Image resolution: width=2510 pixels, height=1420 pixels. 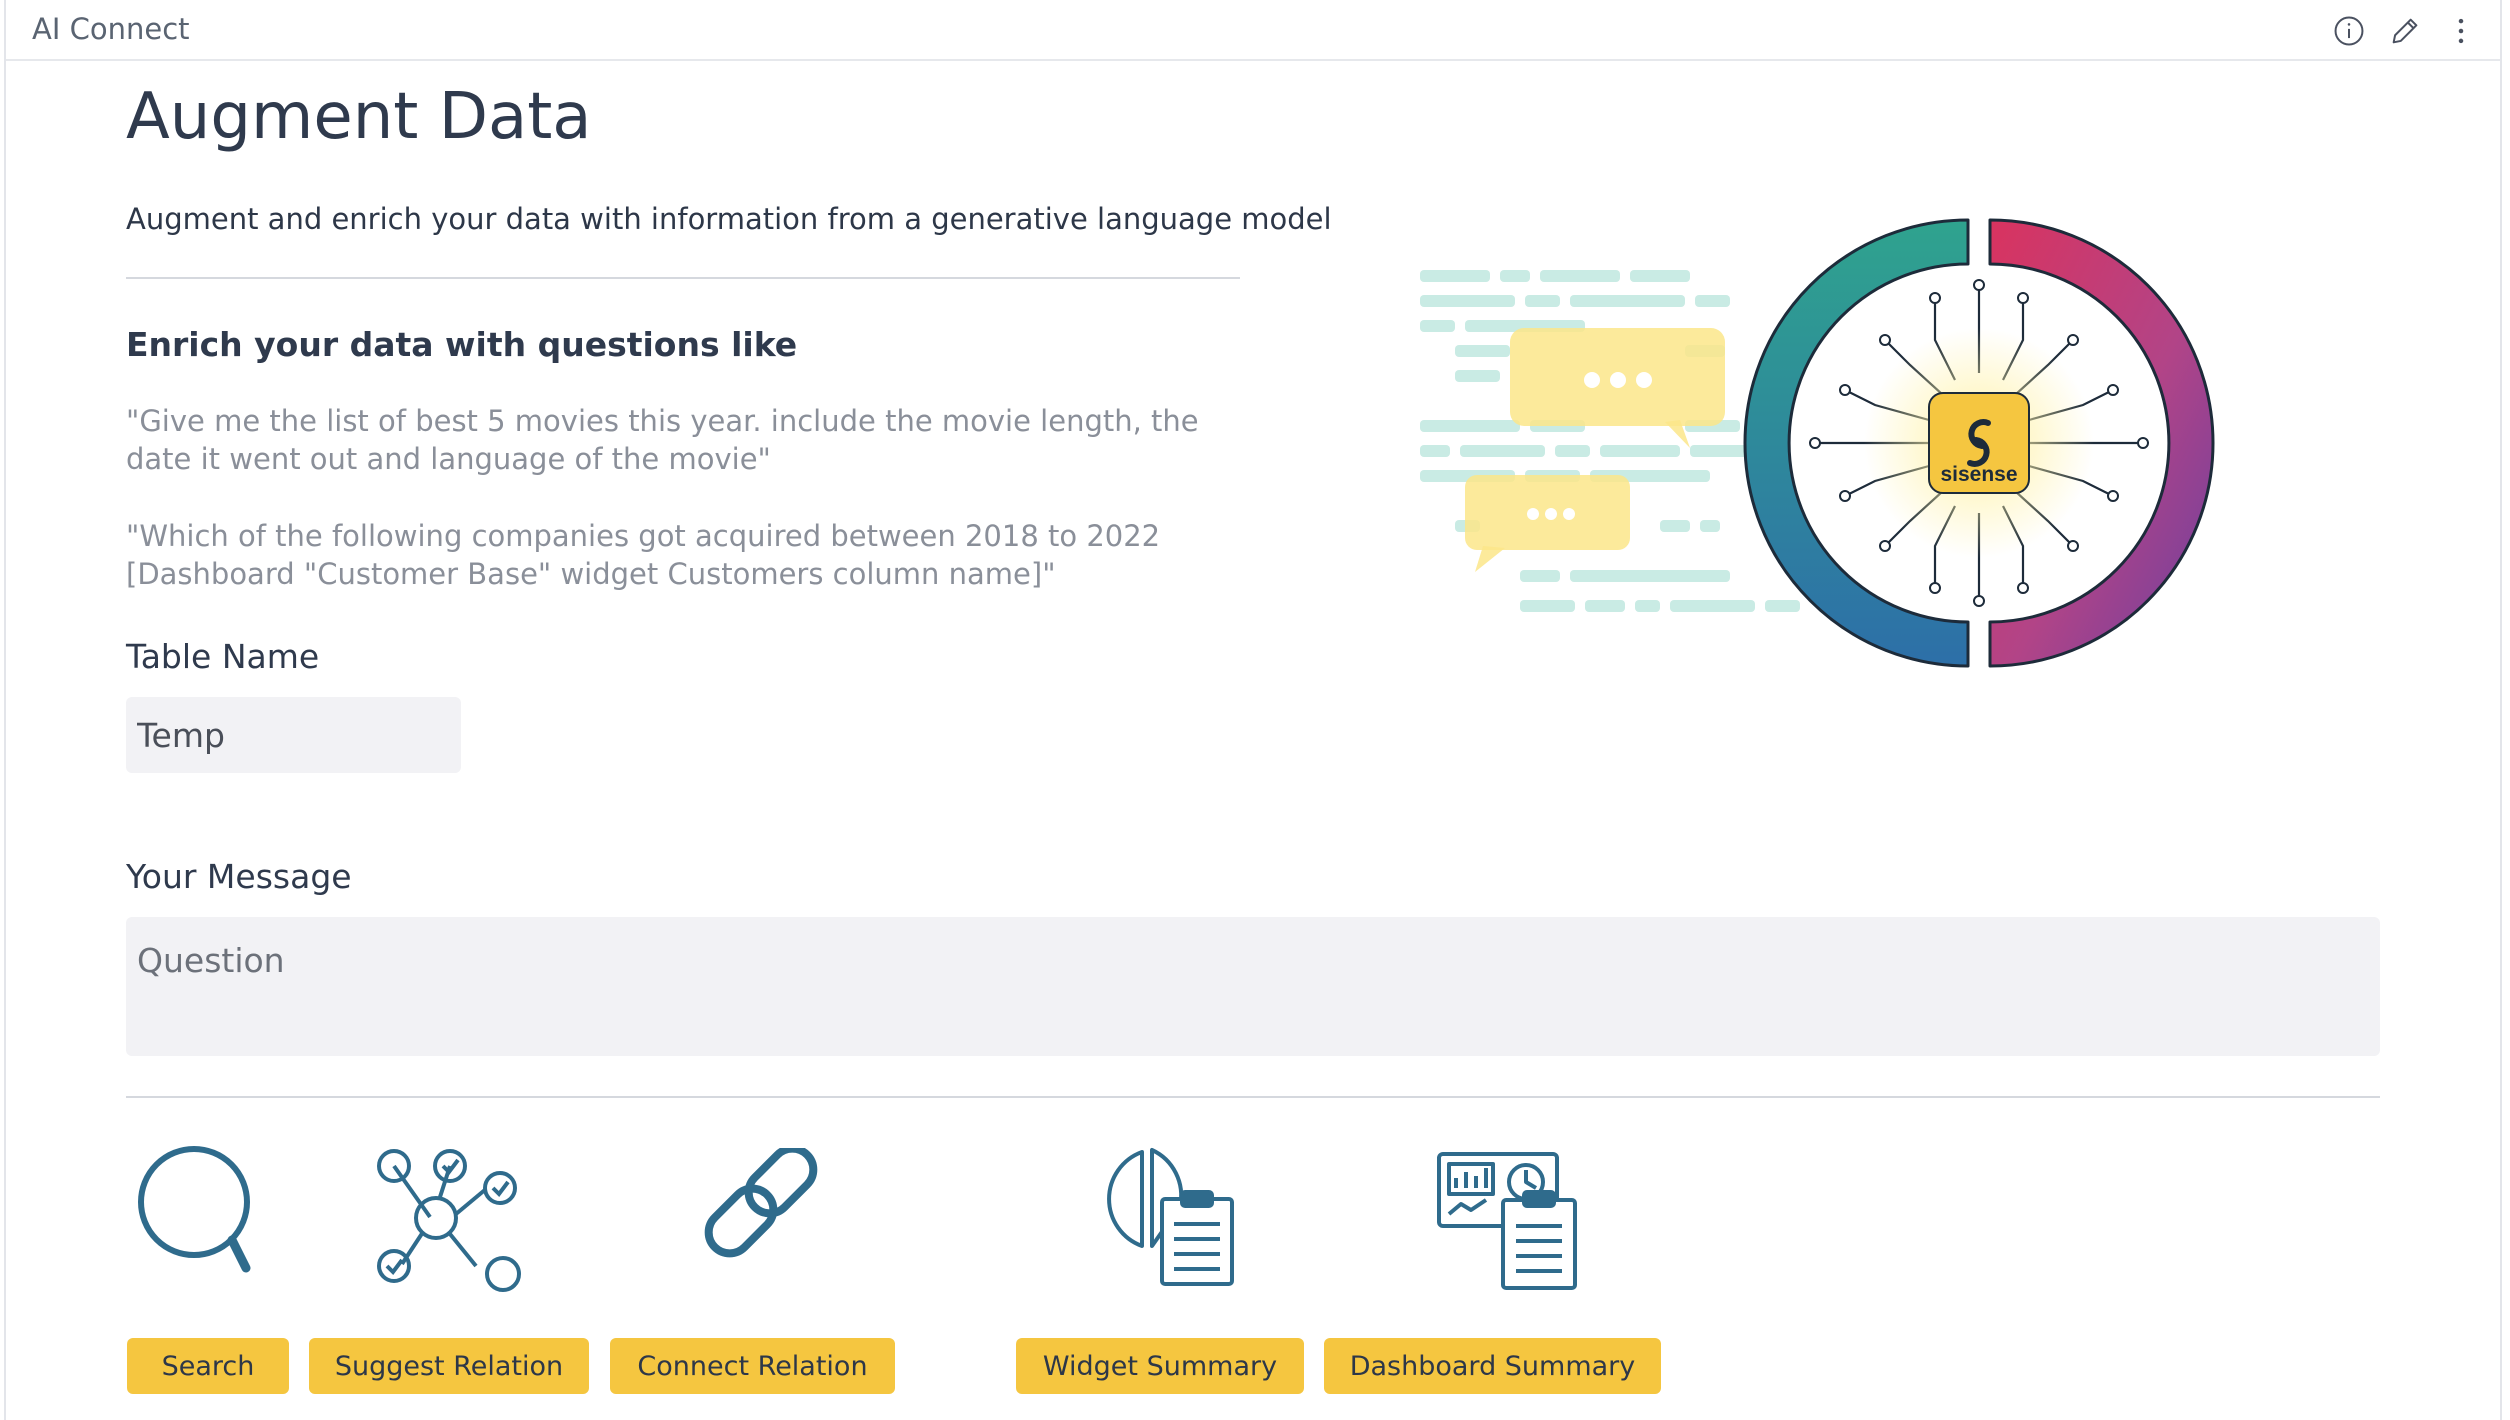 I want to click on header-toolbar, so click(x=2405, y=31).